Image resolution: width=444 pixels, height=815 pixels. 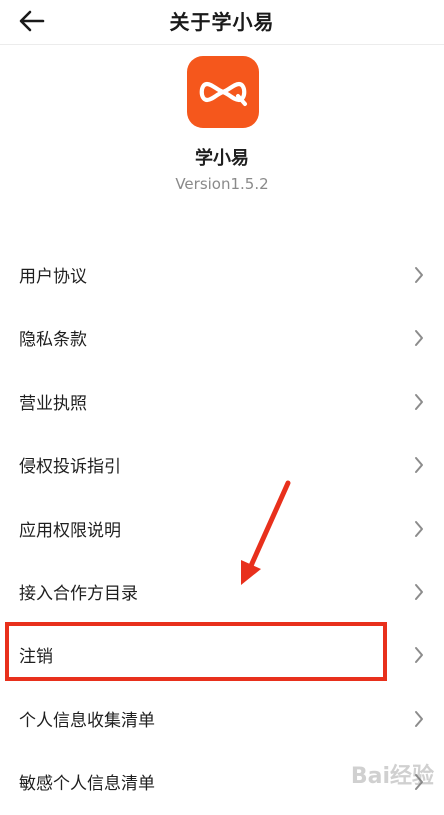 I want to click on app-version: Version1.5.2, so click(x=222, y=184).